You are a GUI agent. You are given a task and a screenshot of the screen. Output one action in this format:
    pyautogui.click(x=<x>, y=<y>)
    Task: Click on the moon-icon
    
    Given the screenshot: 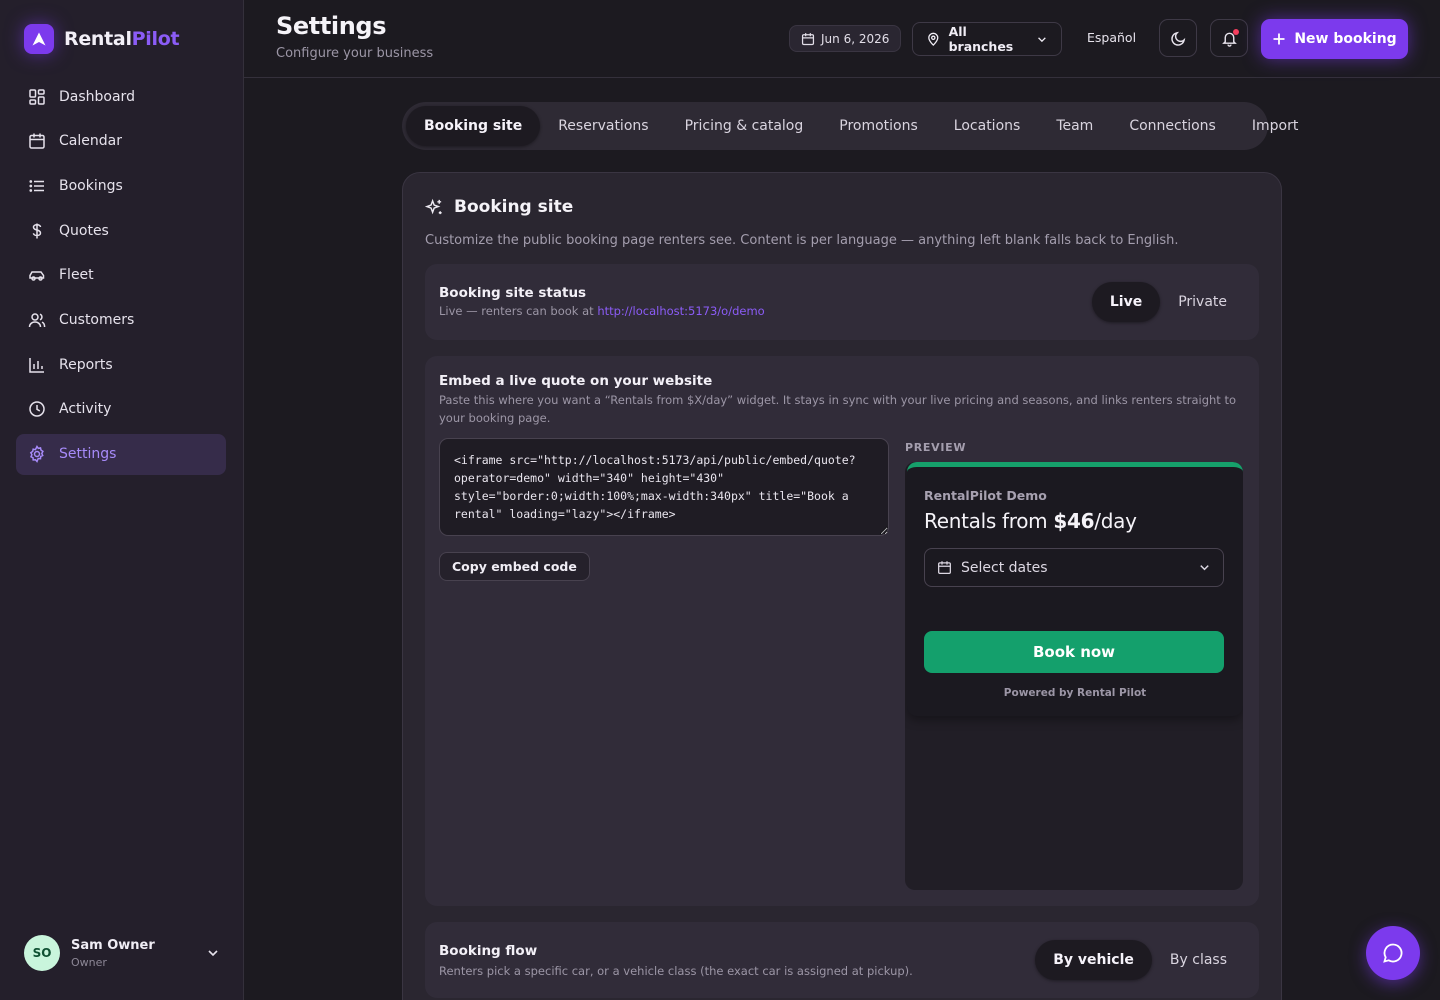 What is the action you would take?
    pyautogui.click(x=1177, y=38)
    